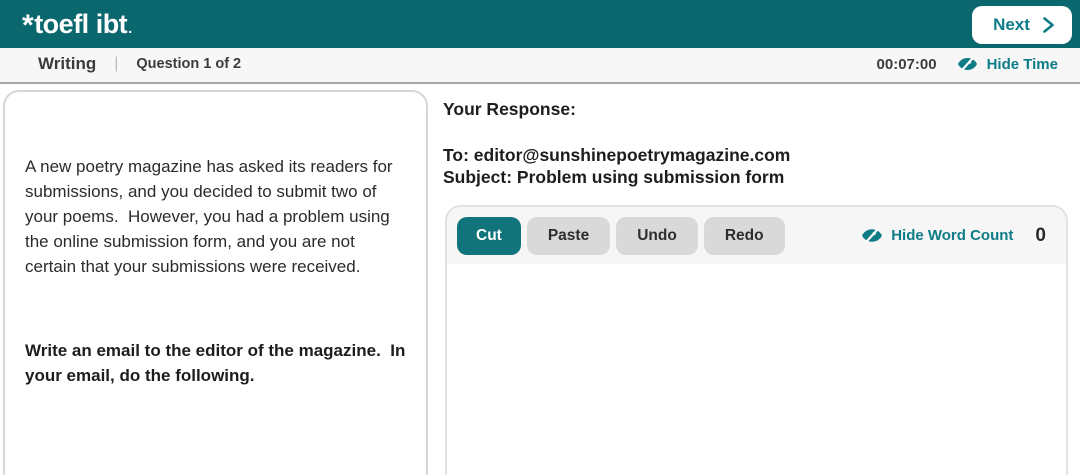 The height and width of the screenshot is (475, 1080). I want to click on timer-display: 00:07:00, so click(906, 64).